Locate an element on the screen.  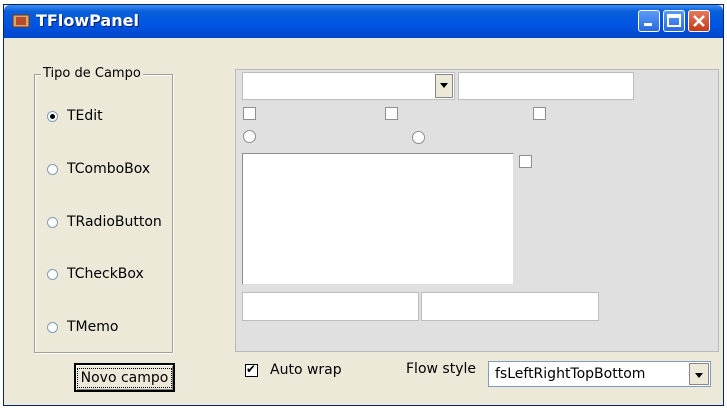
minimize-button is located at coordinates (649, 21).